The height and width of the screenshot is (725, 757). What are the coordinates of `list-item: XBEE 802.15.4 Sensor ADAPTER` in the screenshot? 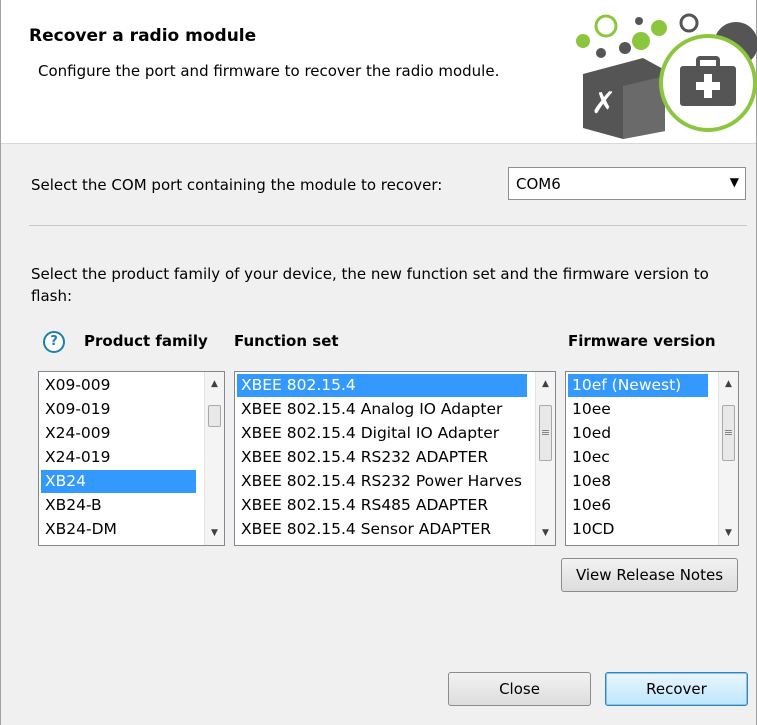 It's located at (384, 529).